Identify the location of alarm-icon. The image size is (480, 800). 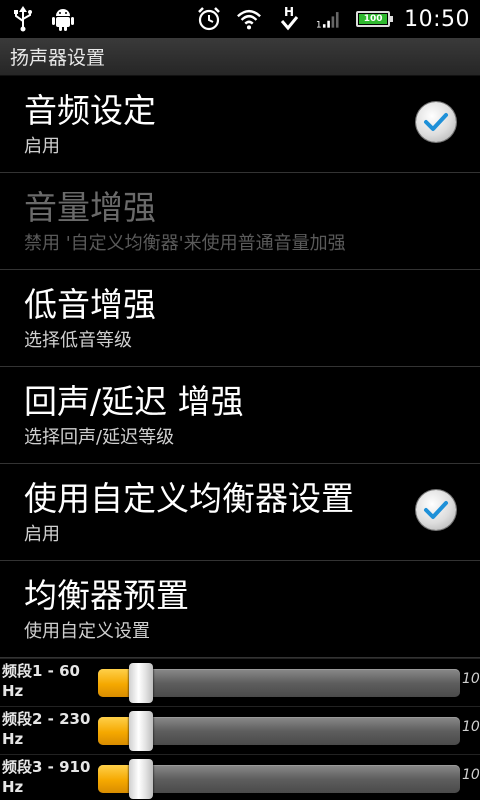
(209, 19).